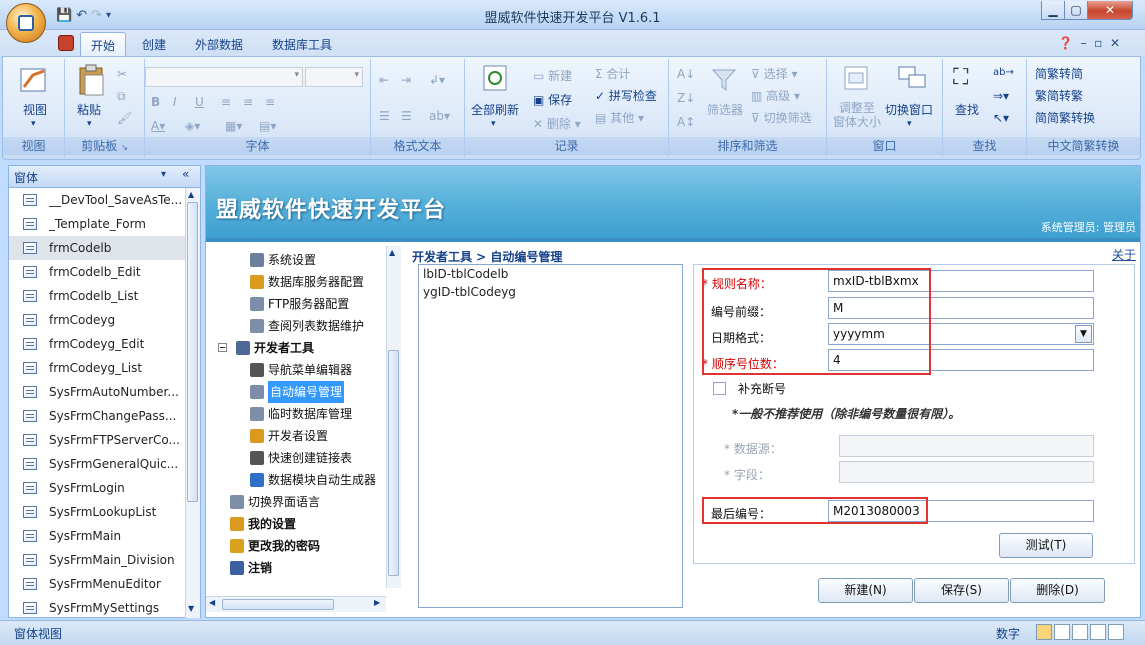 This screenshot has width=1145, height=645. I want to click on save-record-button: ▣ 保存, so click(552, 99).